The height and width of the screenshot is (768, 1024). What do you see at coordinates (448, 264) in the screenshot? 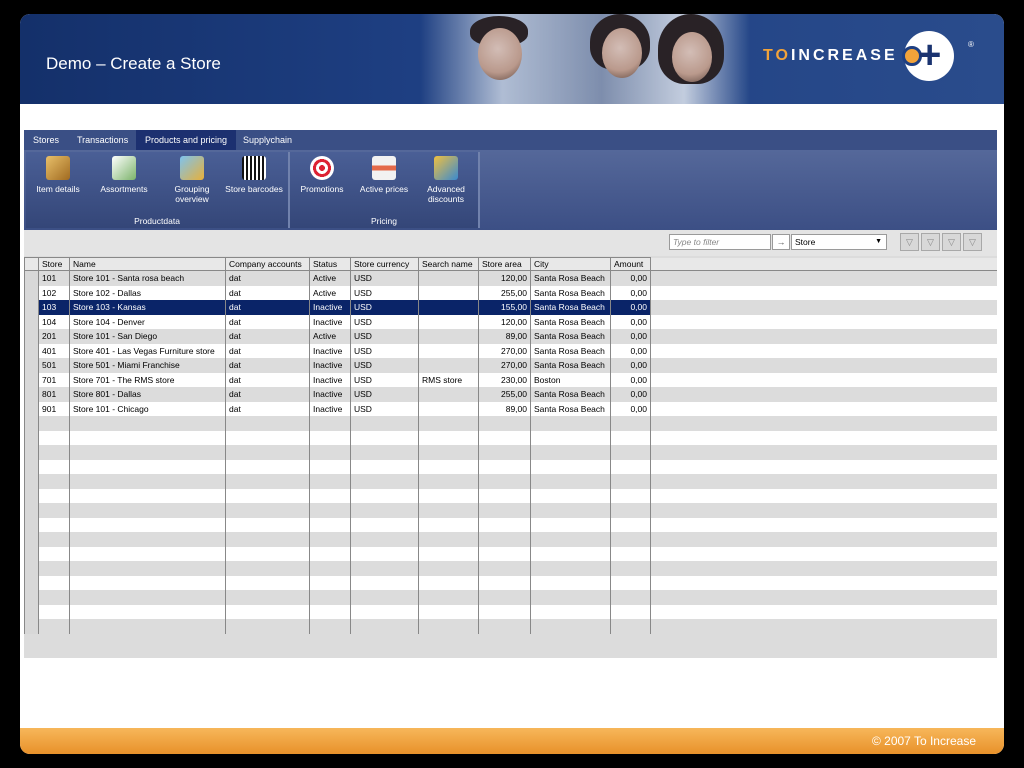
I see `column-header-search-name: Search name` at bounding box center [448, 264].